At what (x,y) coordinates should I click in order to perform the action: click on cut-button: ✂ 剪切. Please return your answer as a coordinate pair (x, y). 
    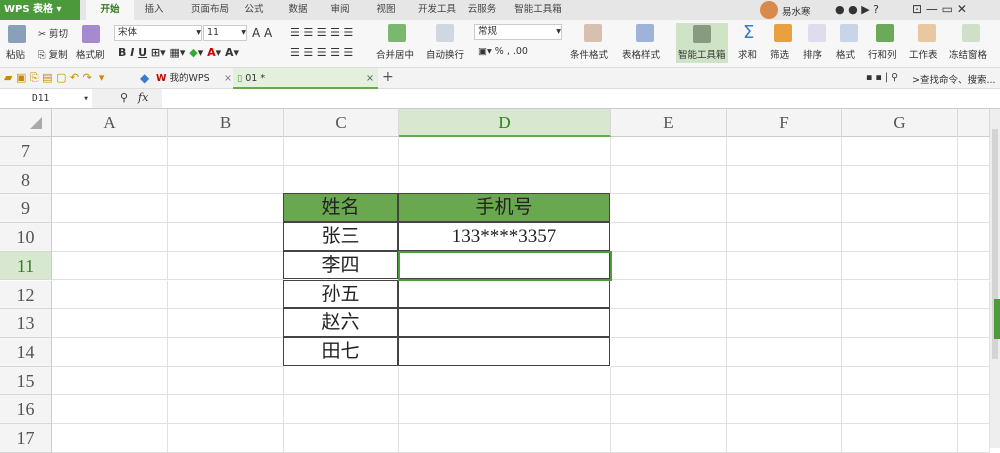
    Looking at the image, I should click on (53, 33).